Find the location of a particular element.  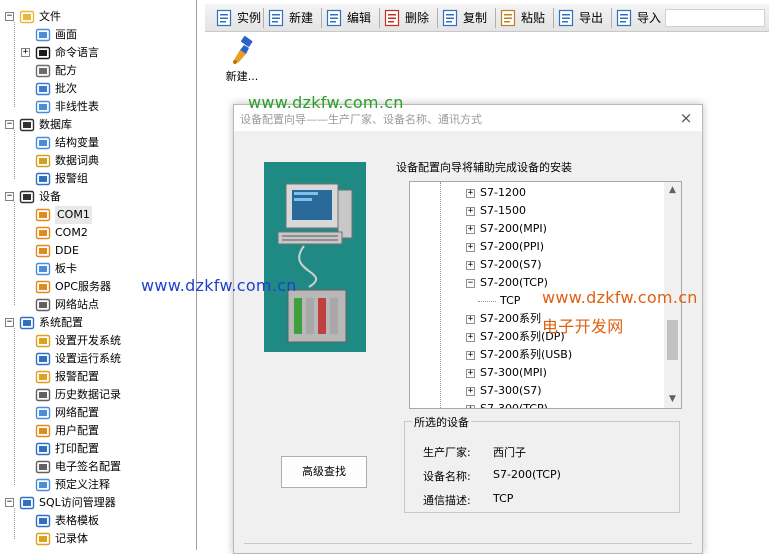

instruction-text: 设备配置向导将辅助完成设备的安装 is located at coordinates (484, 167).